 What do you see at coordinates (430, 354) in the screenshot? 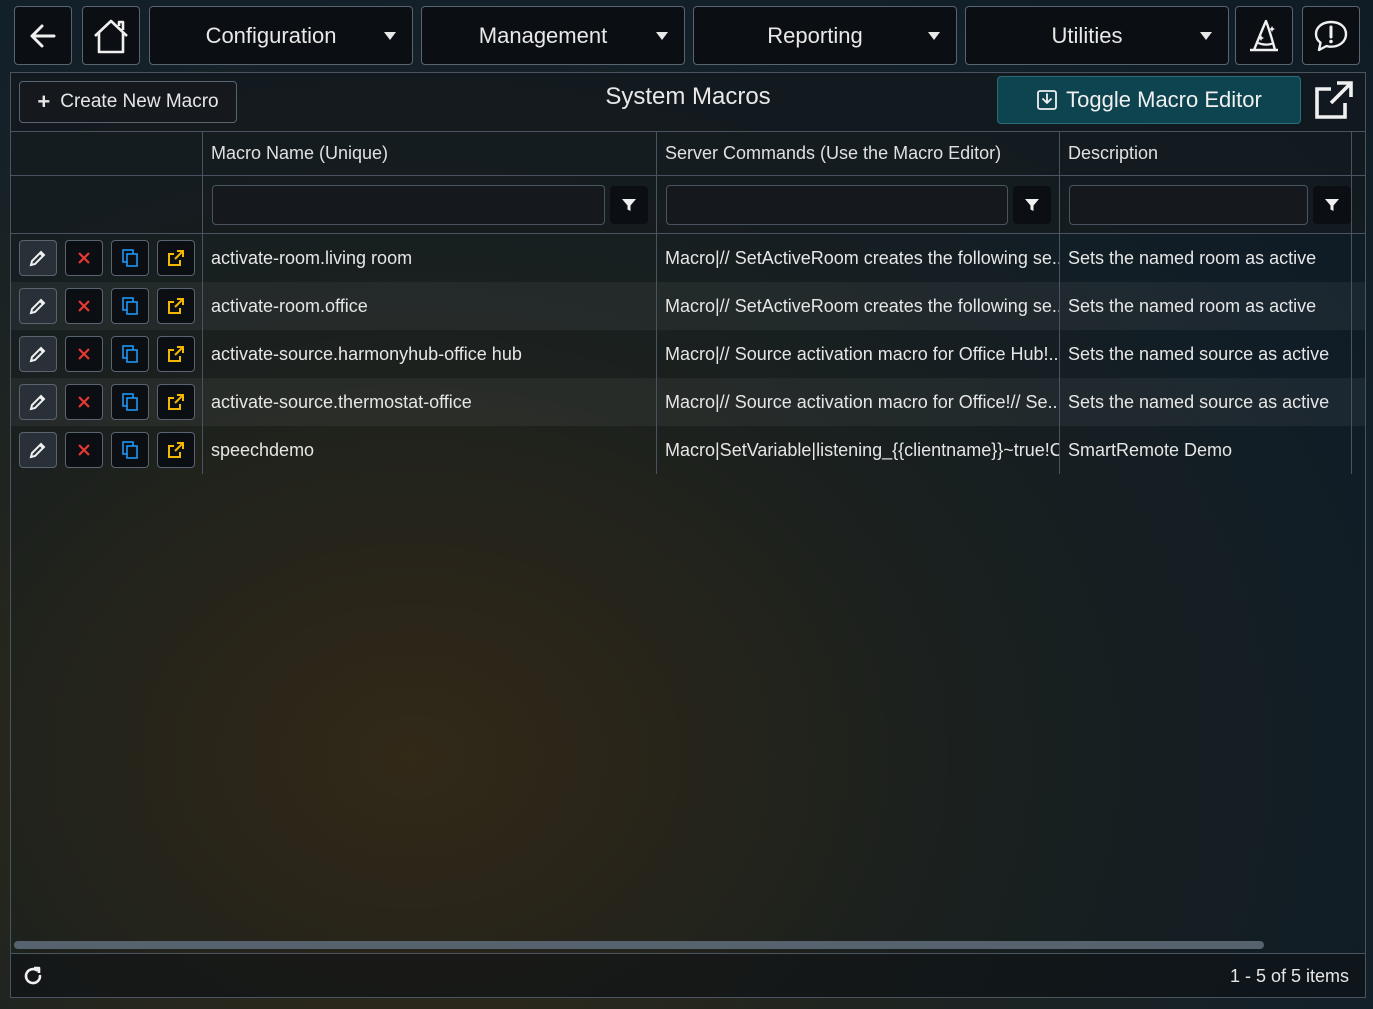
I see `macro-name-cell: activate-source.harmonyhub-office hub` at bounding box center [430, 354].